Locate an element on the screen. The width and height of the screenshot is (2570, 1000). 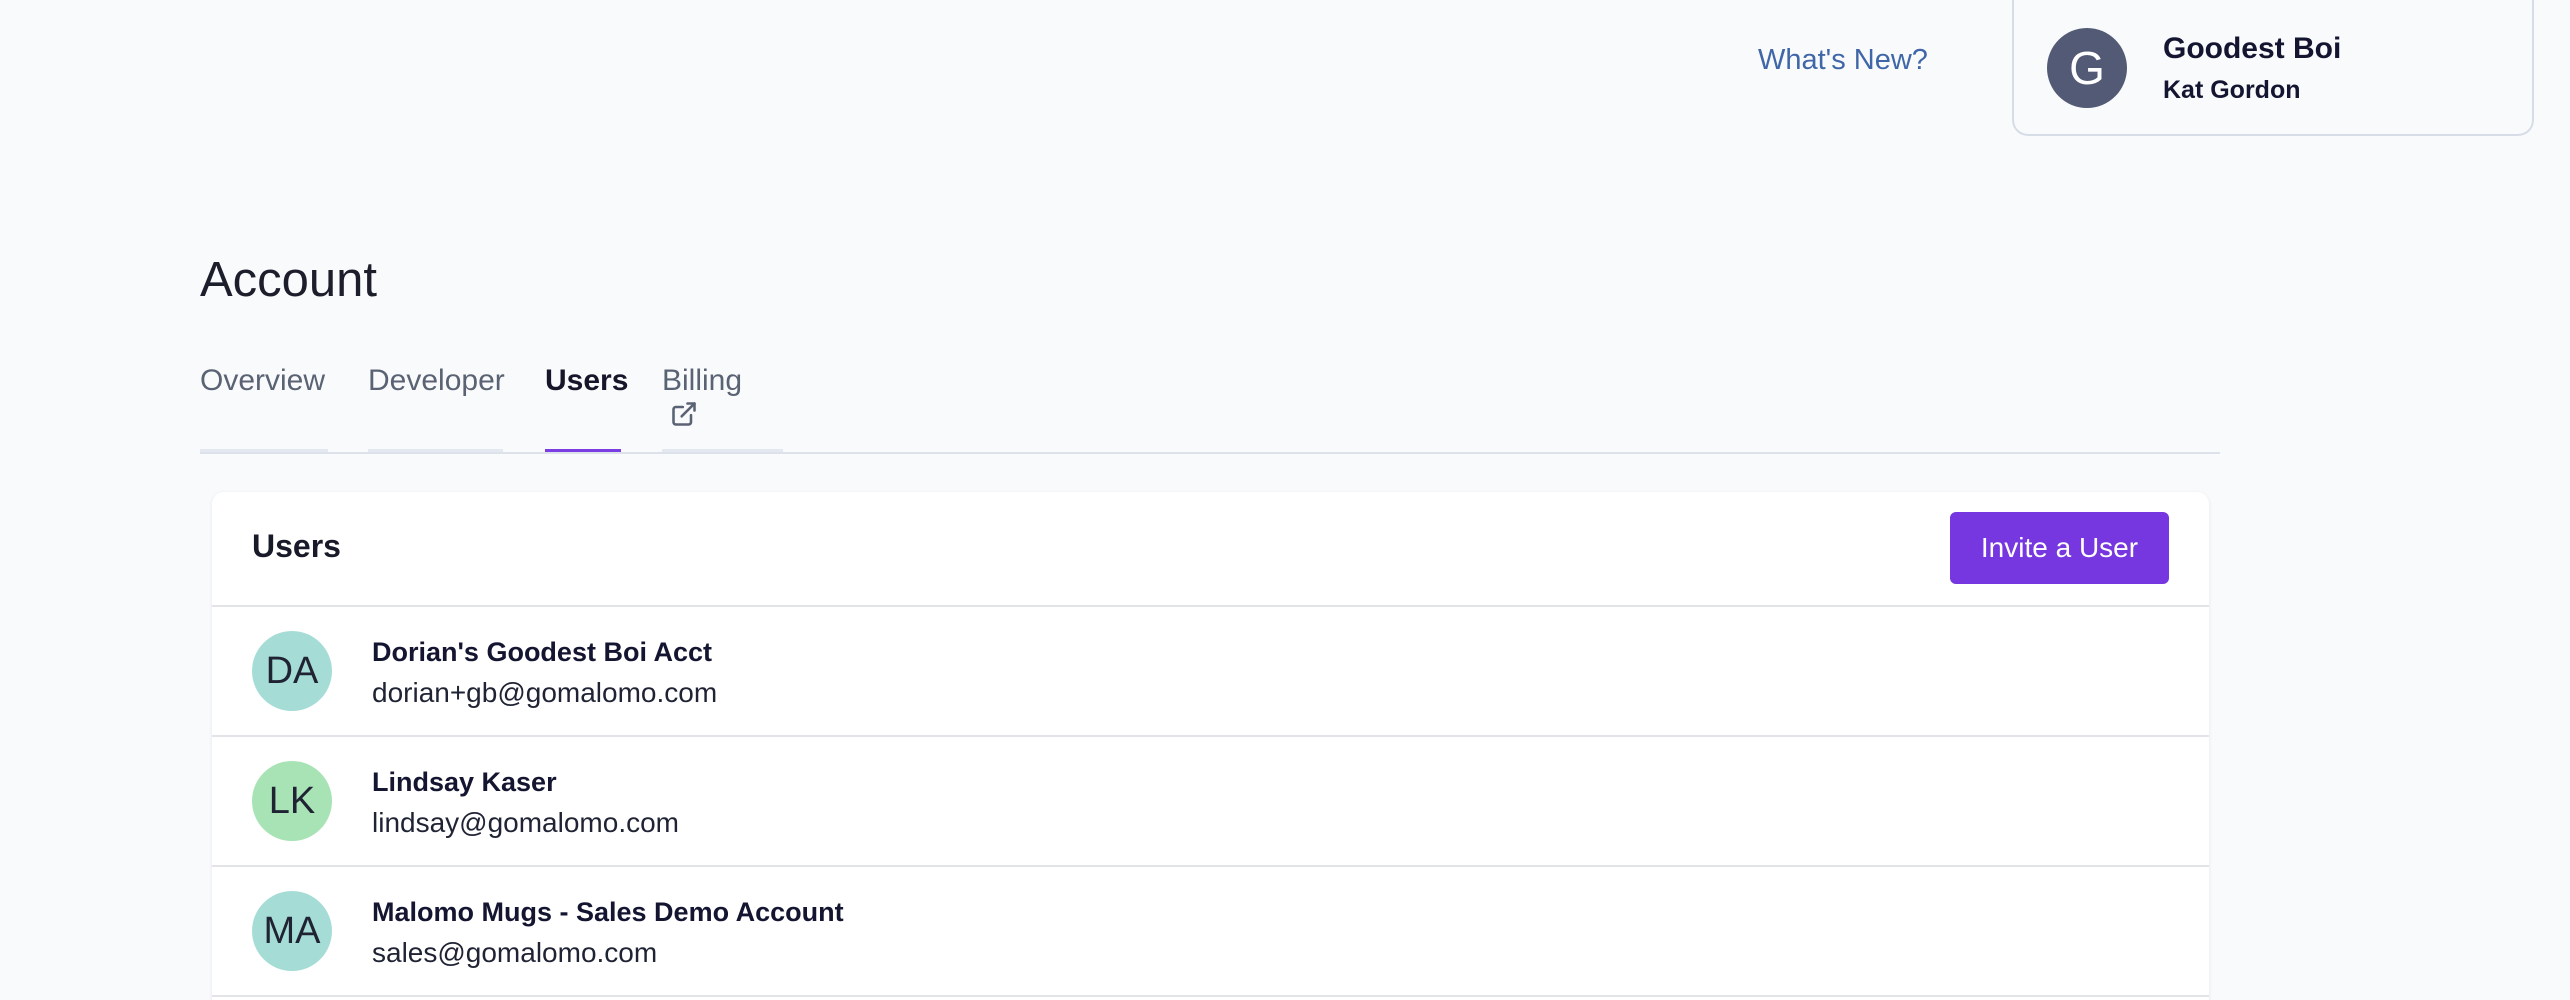
users-card-title: Users is located at coordinates (296, 546).